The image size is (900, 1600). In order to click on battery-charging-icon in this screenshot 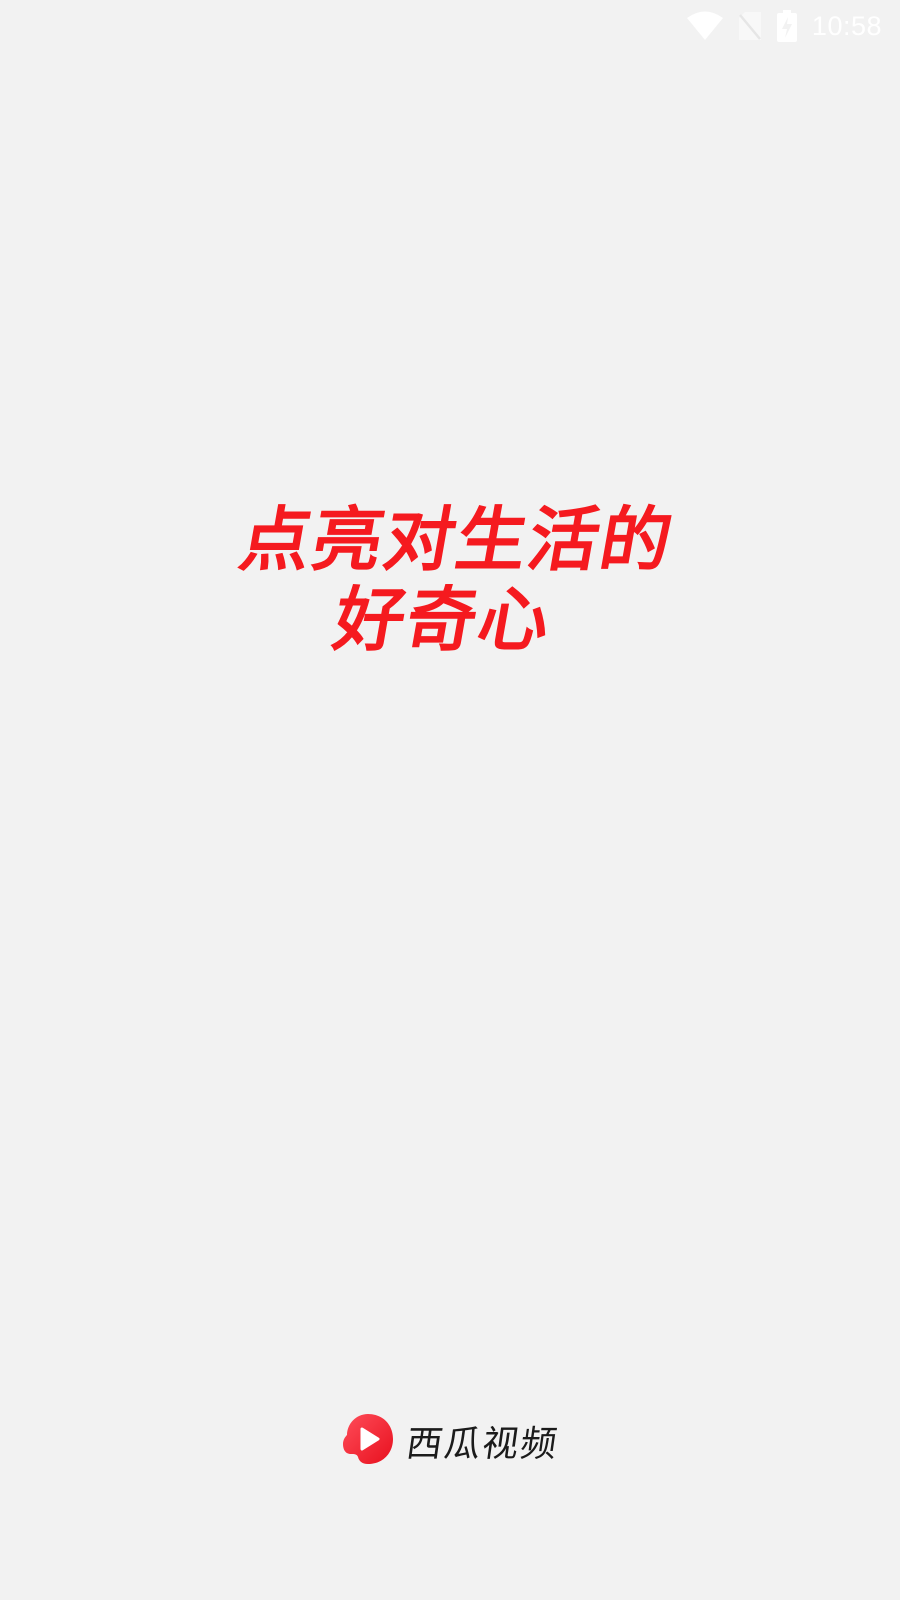, I will do `click(787, 26)`.